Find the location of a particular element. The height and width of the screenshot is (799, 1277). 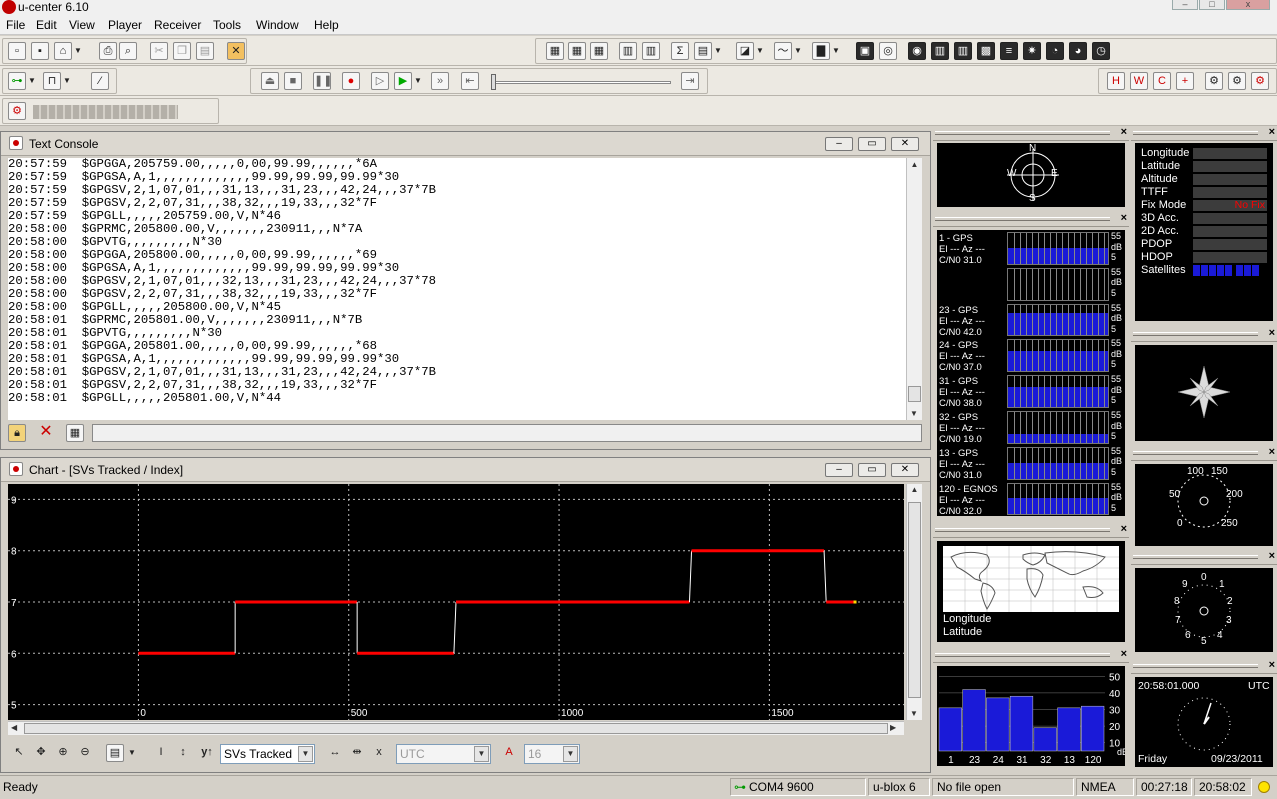

maximize-window-button: □ is located at coordinates (1212, 5).